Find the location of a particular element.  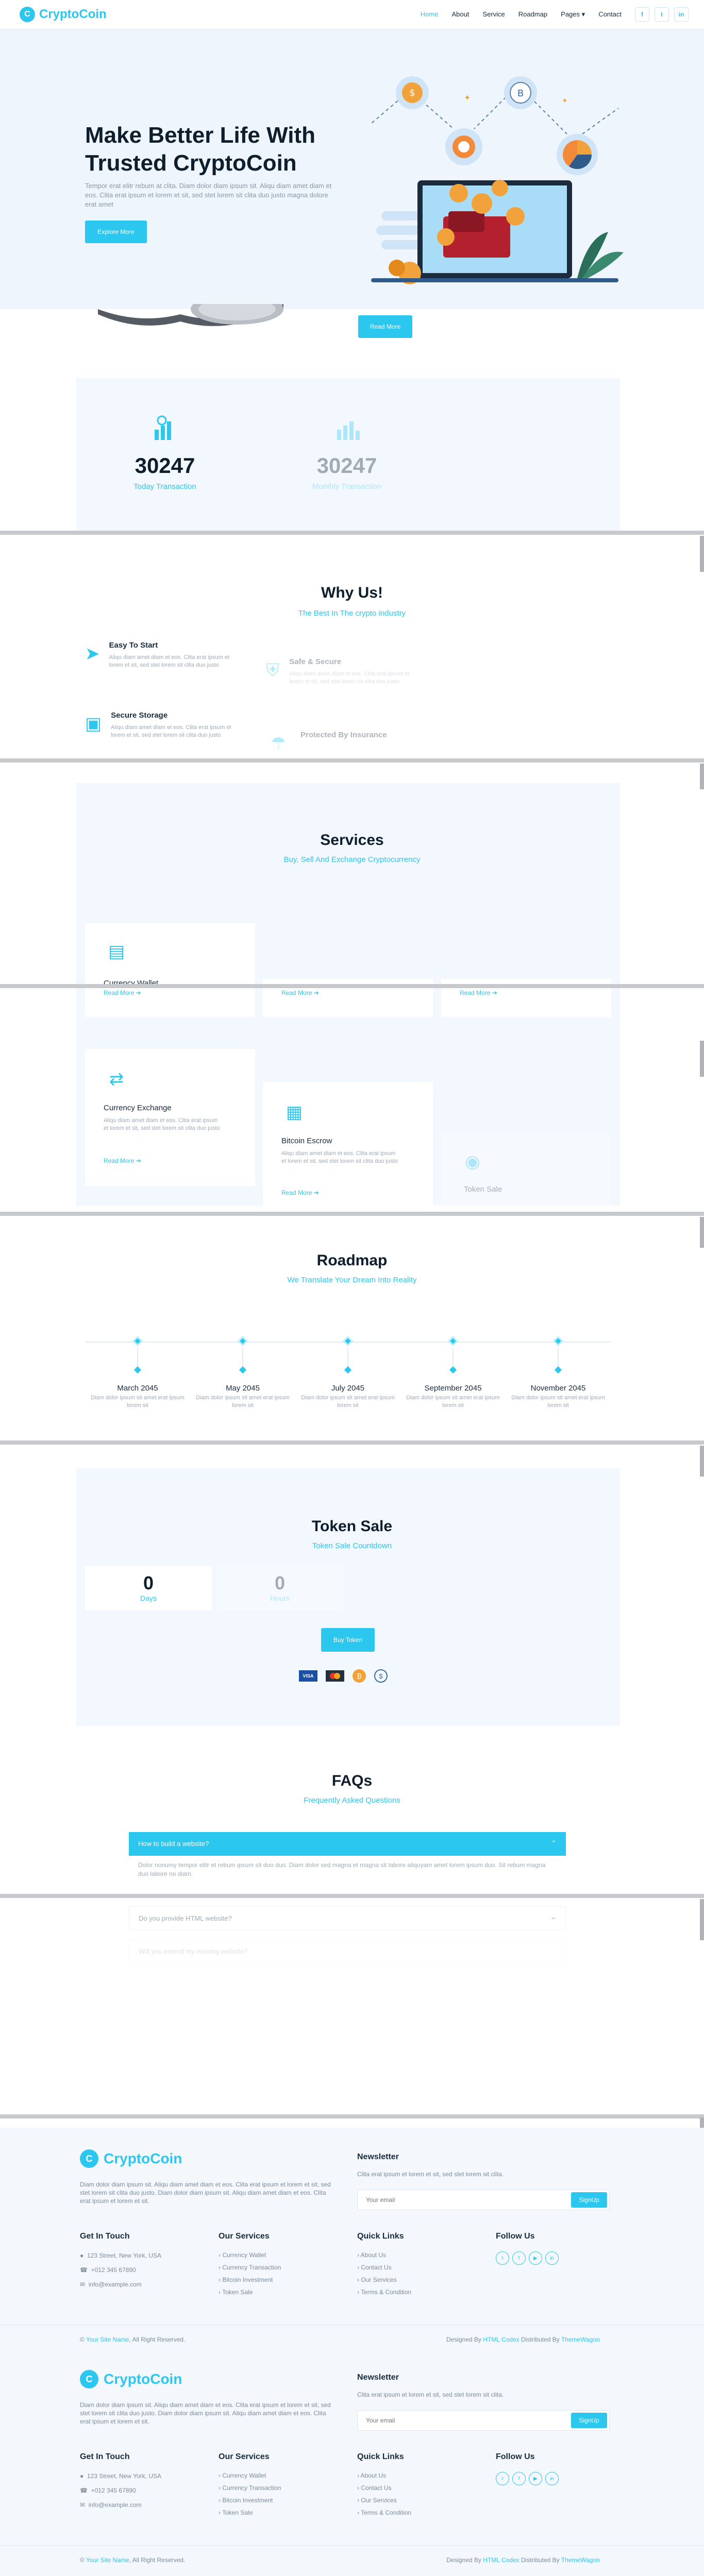

token-icon: ◉ is located at coordinates (473, 1162).